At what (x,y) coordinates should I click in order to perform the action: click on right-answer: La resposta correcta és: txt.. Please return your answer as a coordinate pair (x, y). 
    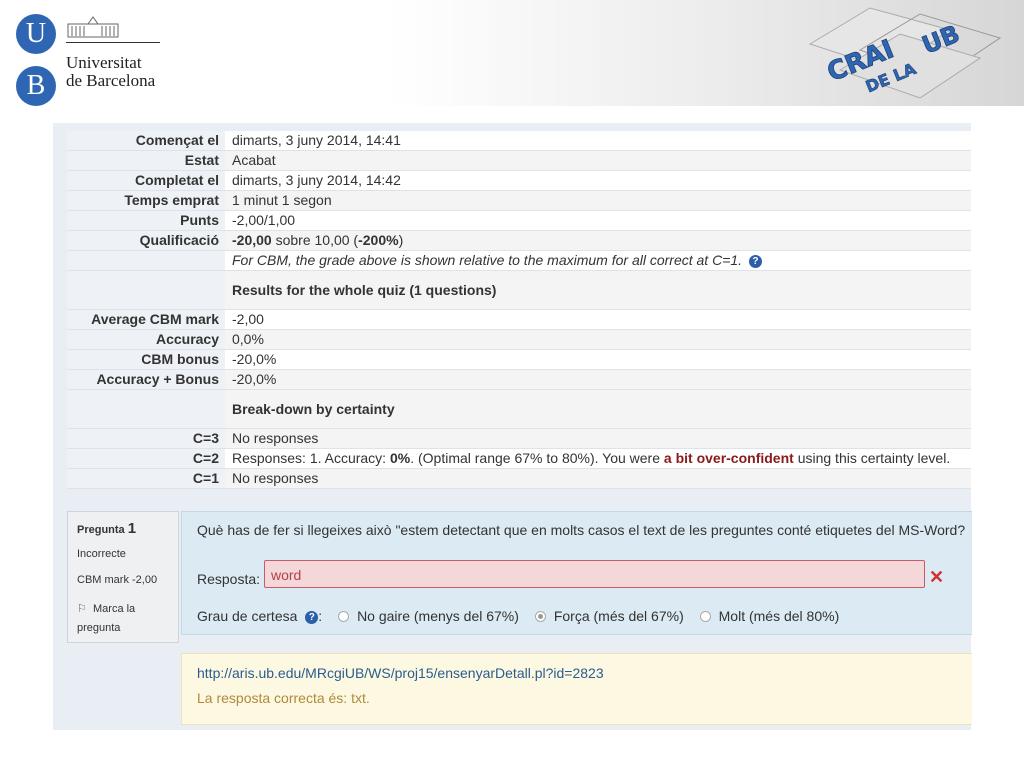
    Looking at the image, I should click on (283, 698).